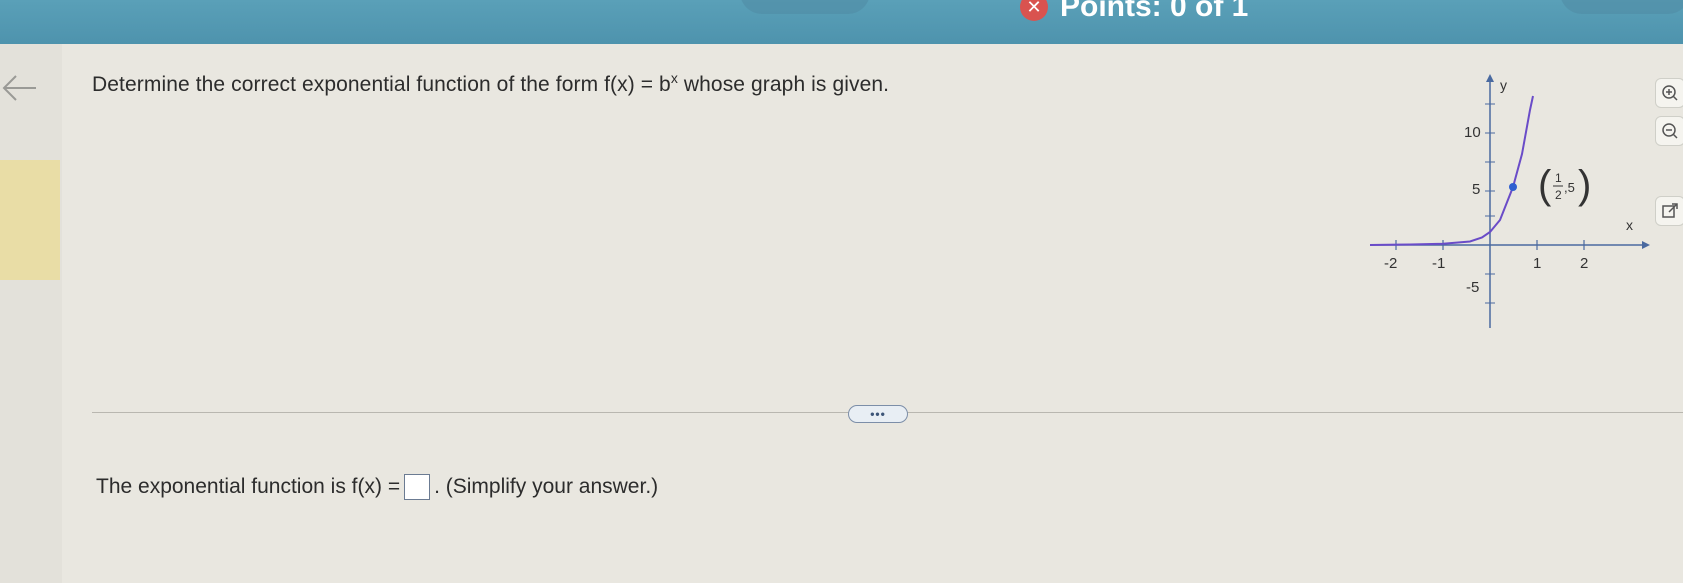  What do you see at coordinates (1390, 263) in the screenshot?
I see `x-tick-label: -2` at bounding box center [1390, 263].